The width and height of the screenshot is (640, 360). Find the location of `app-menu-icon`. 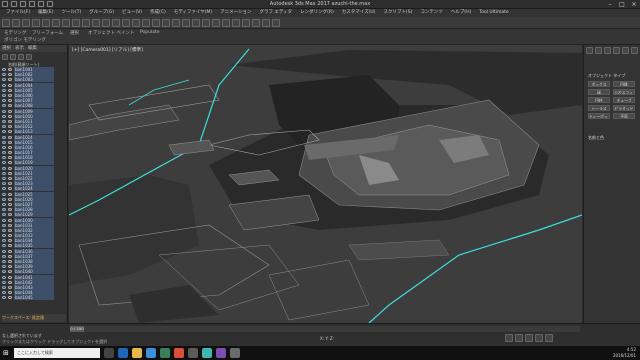

app-menu-icon is located at coordinates (5, 4).